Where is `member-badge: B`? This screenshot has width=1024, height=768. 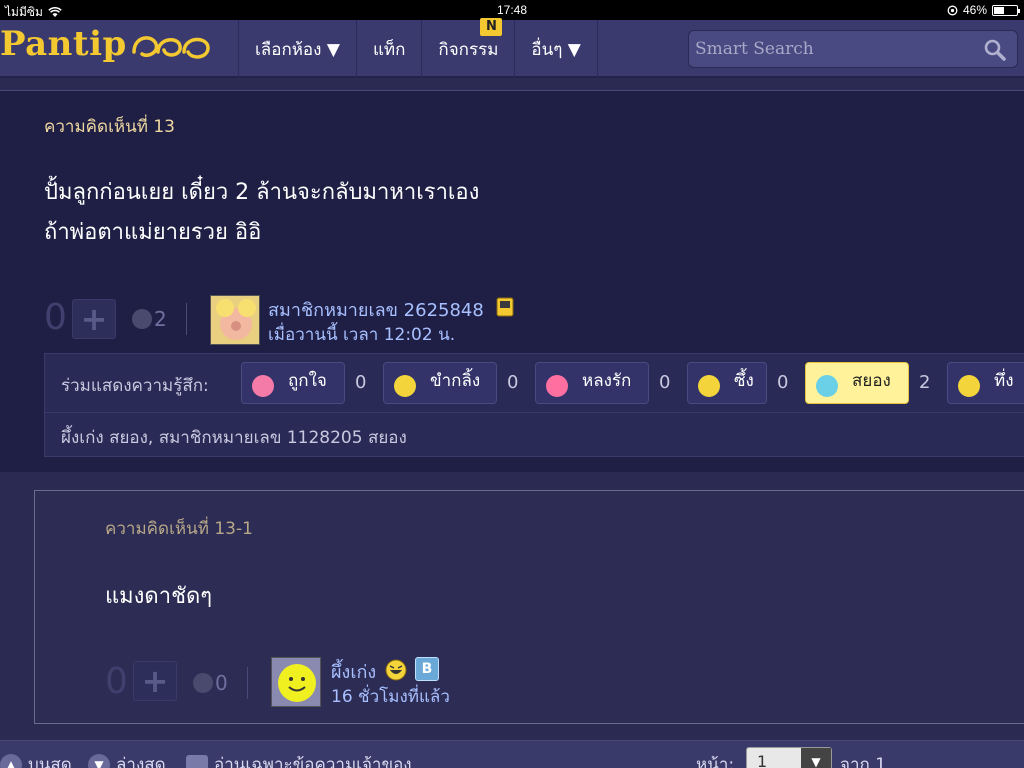
member-badge: B is located at coordinates (427, 669).